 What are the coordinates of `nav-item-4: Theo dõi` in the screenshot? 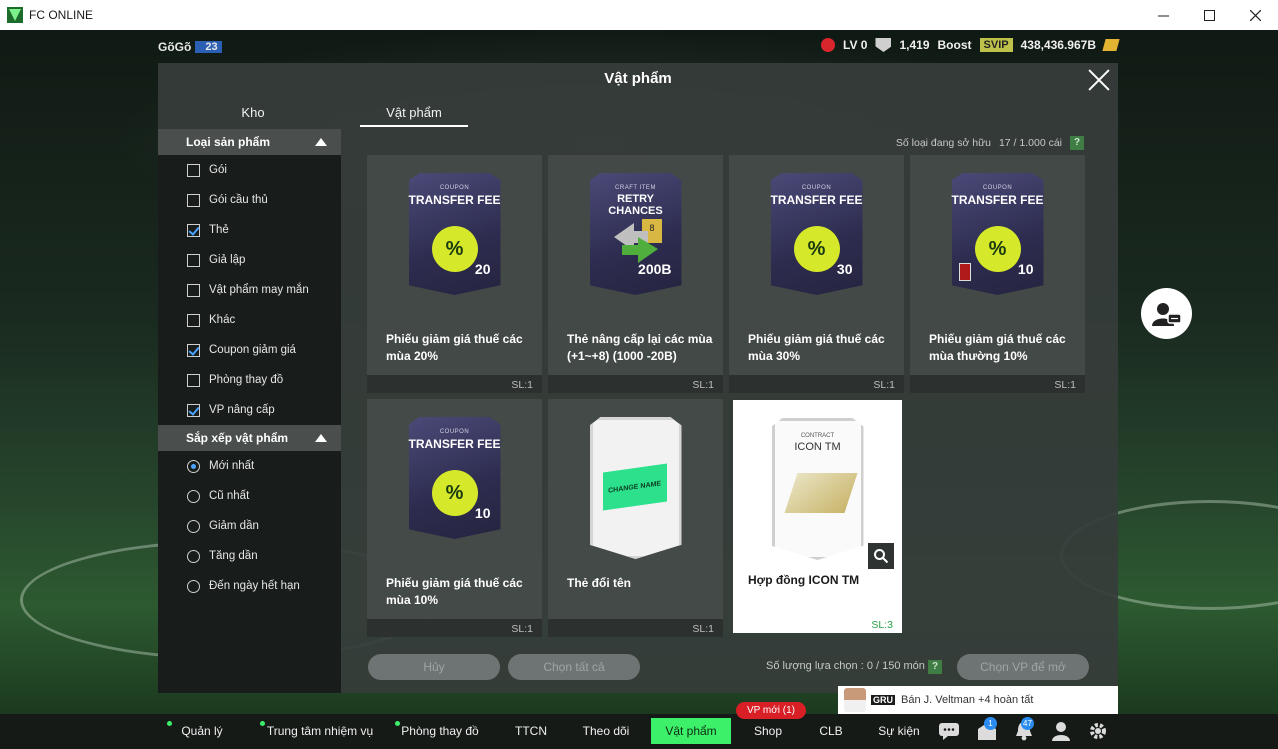 It's located at (606, 731).